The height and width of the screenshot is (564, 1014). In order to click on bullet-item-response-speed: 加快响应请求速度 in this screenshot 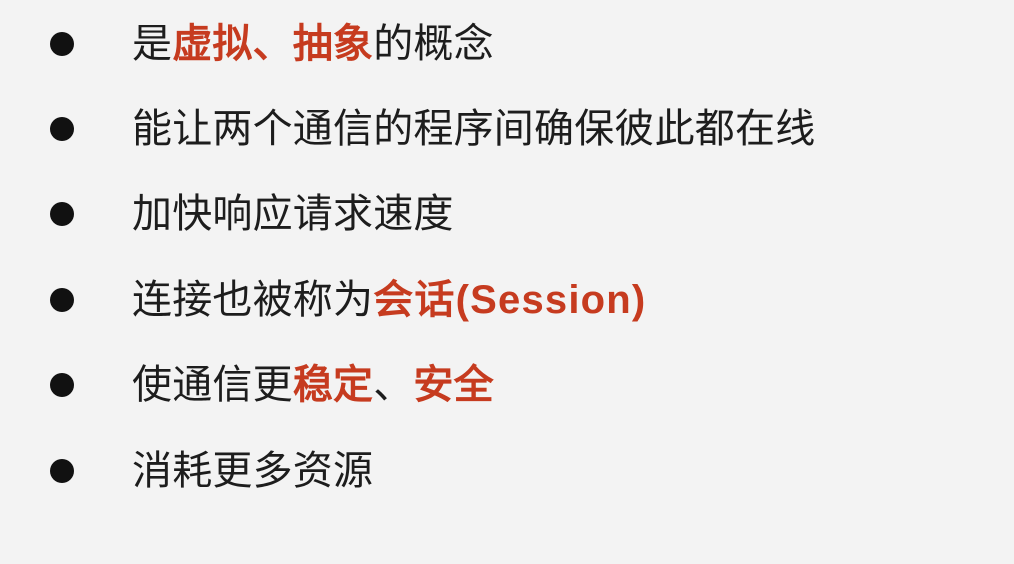, I will do `click(252, 214)`.